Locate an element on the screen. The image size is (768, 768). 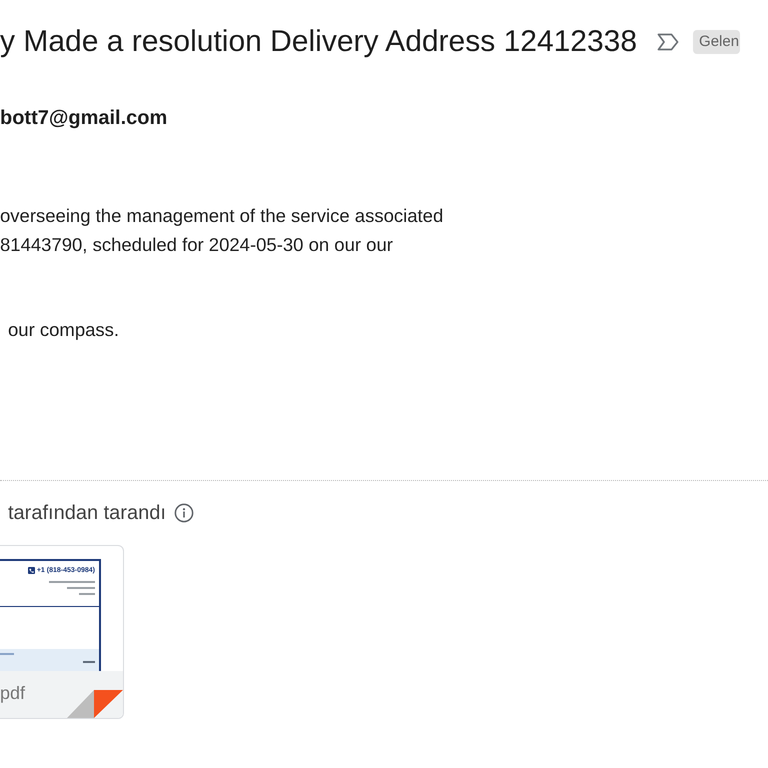
sender-email: bott7@gmail.com is located at coordinates (84, 118).